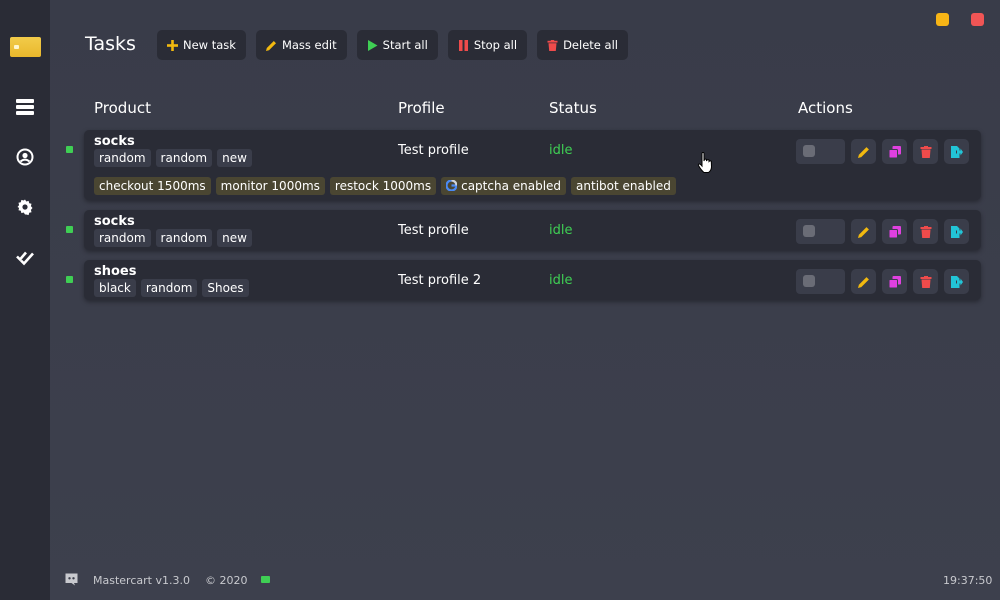  What do you see at coordinates (25, 257) in the screenshot?
I see `check-icon` at bounding box center [25, 257].